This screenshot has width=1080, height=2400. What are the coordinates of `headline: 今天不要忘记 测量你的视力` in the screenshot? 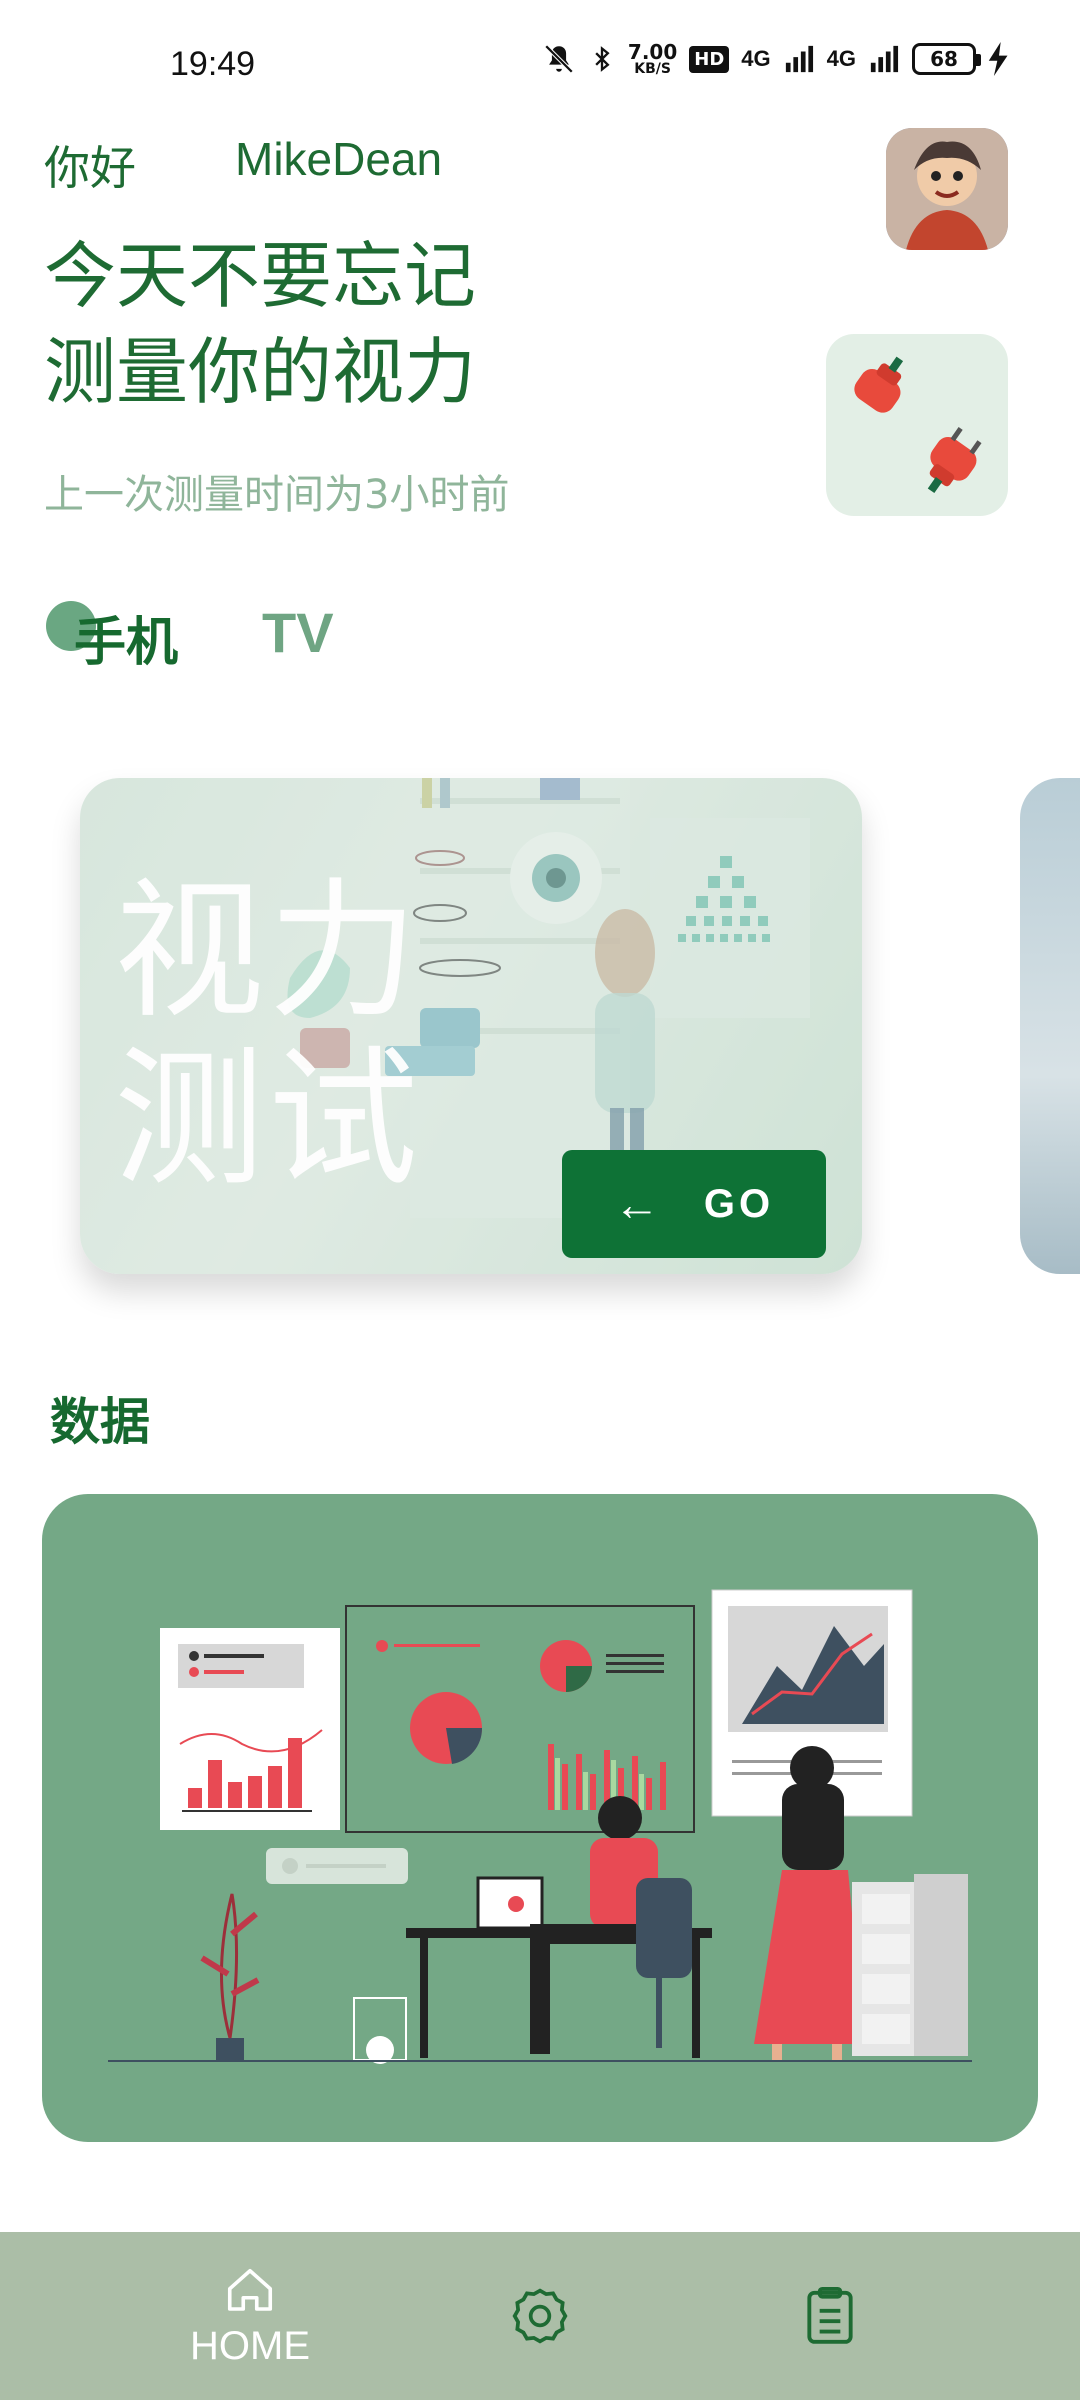 It's located at (260, 324).